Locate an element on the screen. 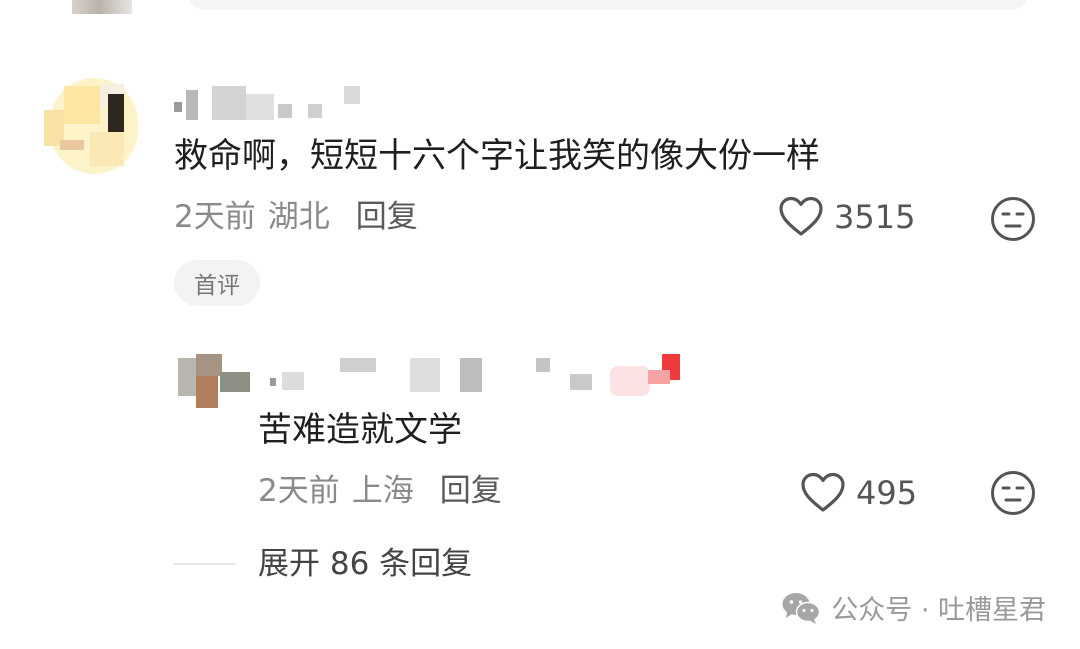 This screenshot has width=1080, height=649. expand-replies-button: 展开 86 条回复 is located at coordinates (365, 564).